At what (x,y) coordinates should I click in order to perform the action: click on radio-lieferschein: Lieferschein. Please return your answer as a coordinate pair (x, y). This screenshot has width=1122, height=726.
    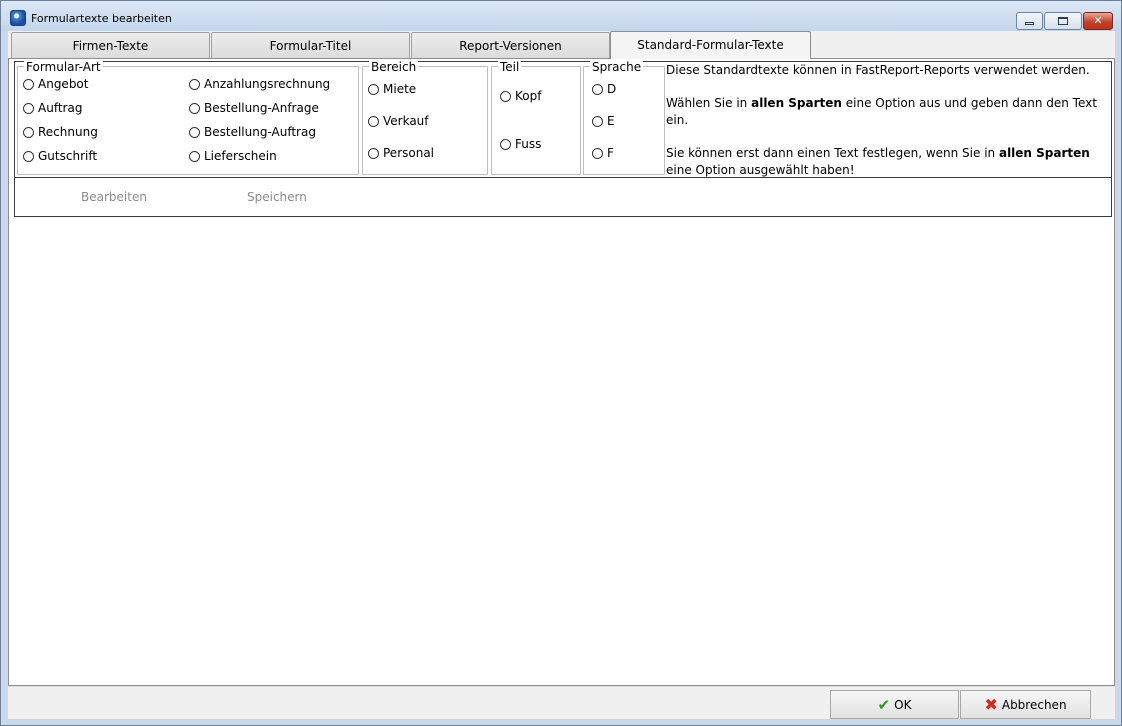
    Looking at the image, I should click on (233, 156).